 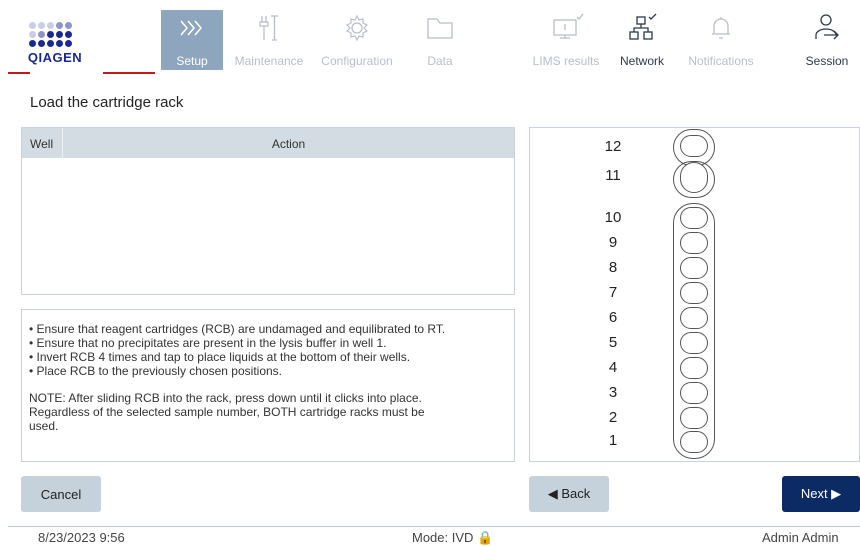 What do you see at coordinates (56, 34) in the screenshot?
I see `logo-dots` at bounding box center [56, 34].